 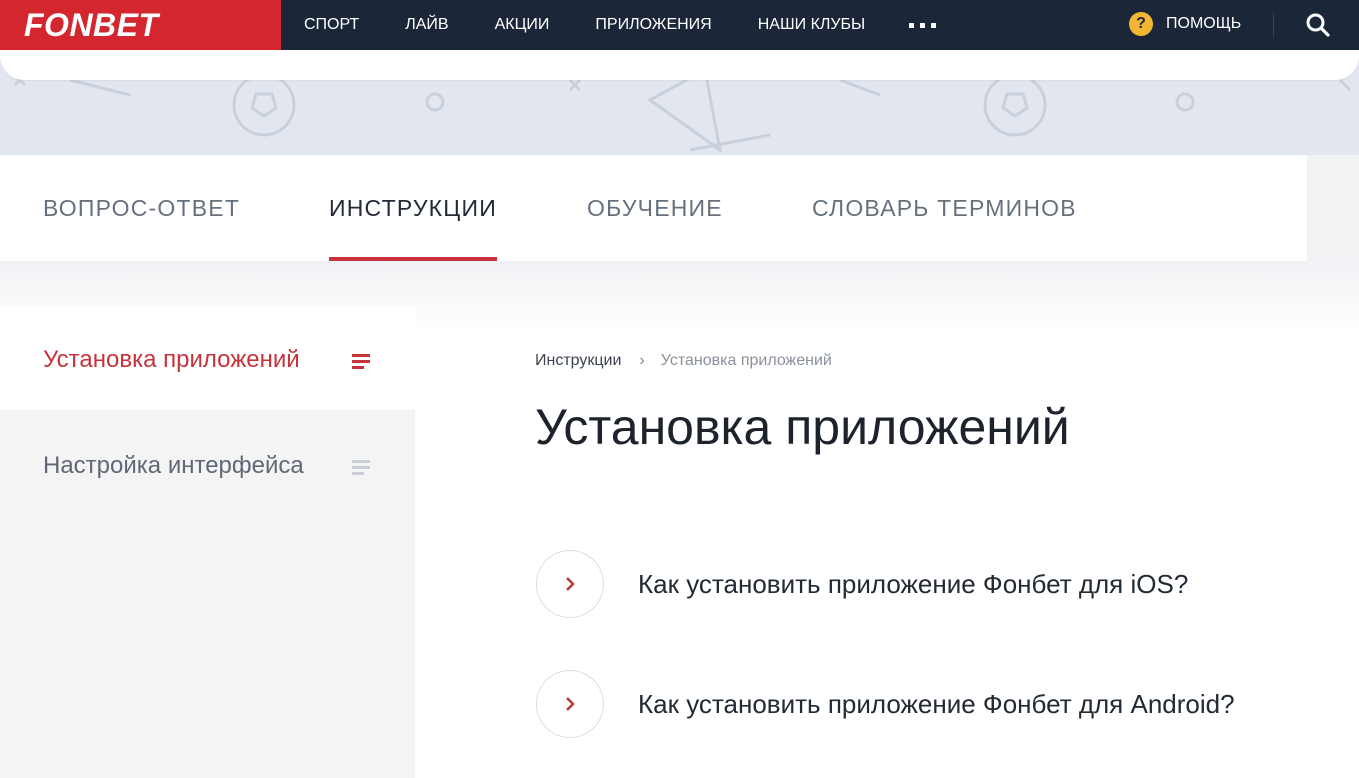 I want to click on tab-instructions: ИНСТРУКЦИИ, so click(x=413, y=208).